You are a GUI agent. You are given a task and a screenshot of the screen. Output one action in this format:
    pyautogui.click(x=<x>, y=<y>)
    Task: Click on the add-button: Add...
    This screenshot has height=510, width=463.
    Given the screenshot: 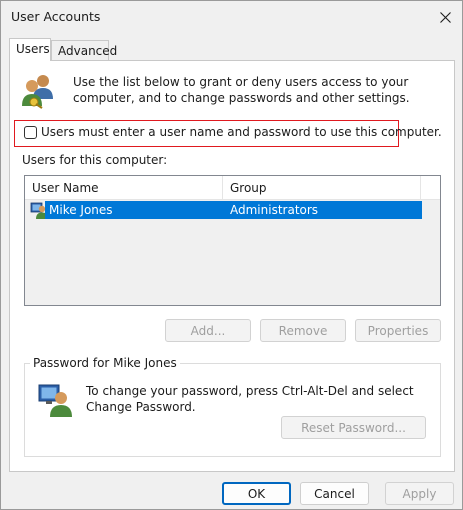 What is the action you would take?
    pyautogui.click(x=208, y=330)
    